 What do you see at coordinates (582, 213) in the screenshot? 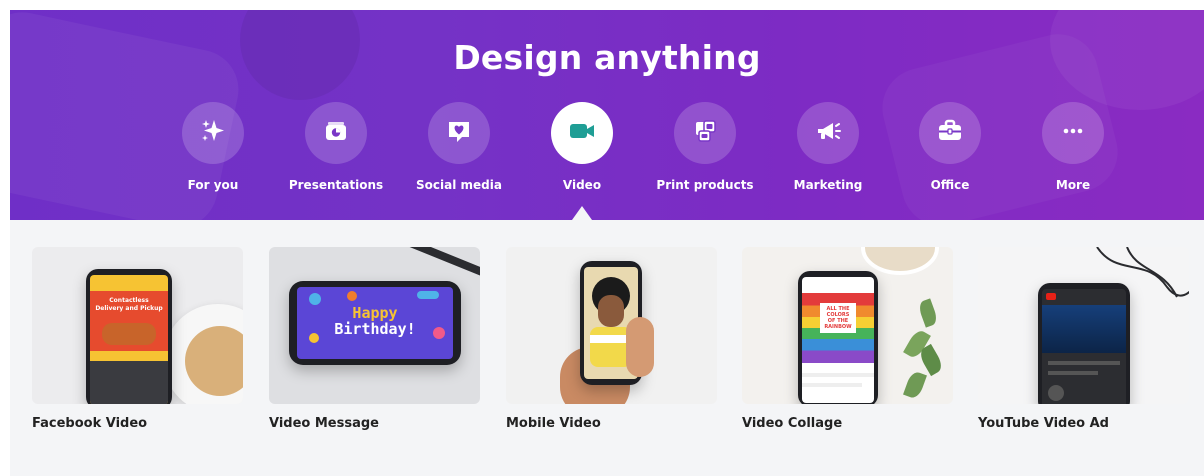
I see `active-indicator-caret` at bounding box center [582, 213].